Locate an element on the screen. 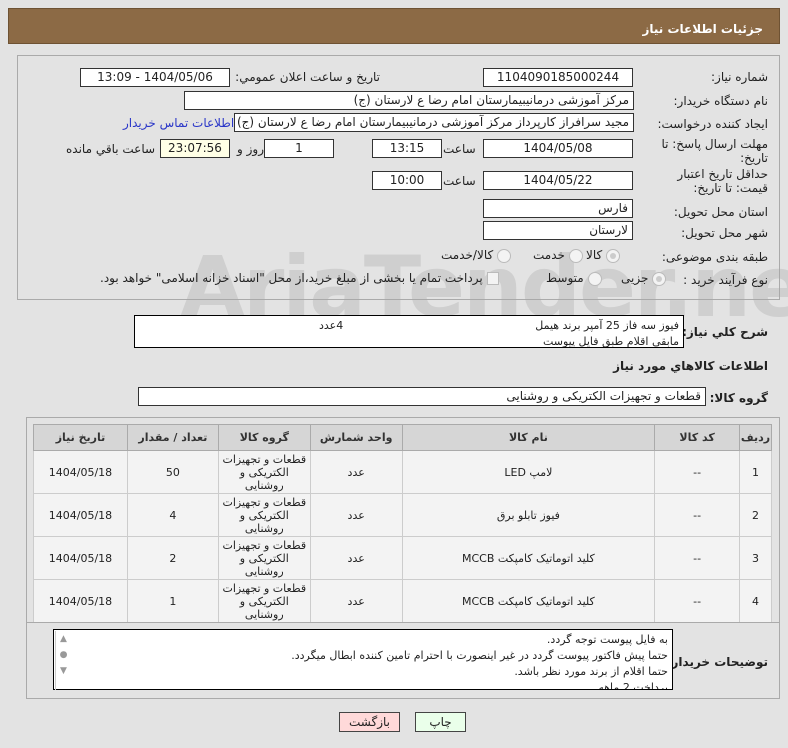  goods-section-title: اطلاعات کالاهاي مورد نیاز is located at coordinates (690, 366).